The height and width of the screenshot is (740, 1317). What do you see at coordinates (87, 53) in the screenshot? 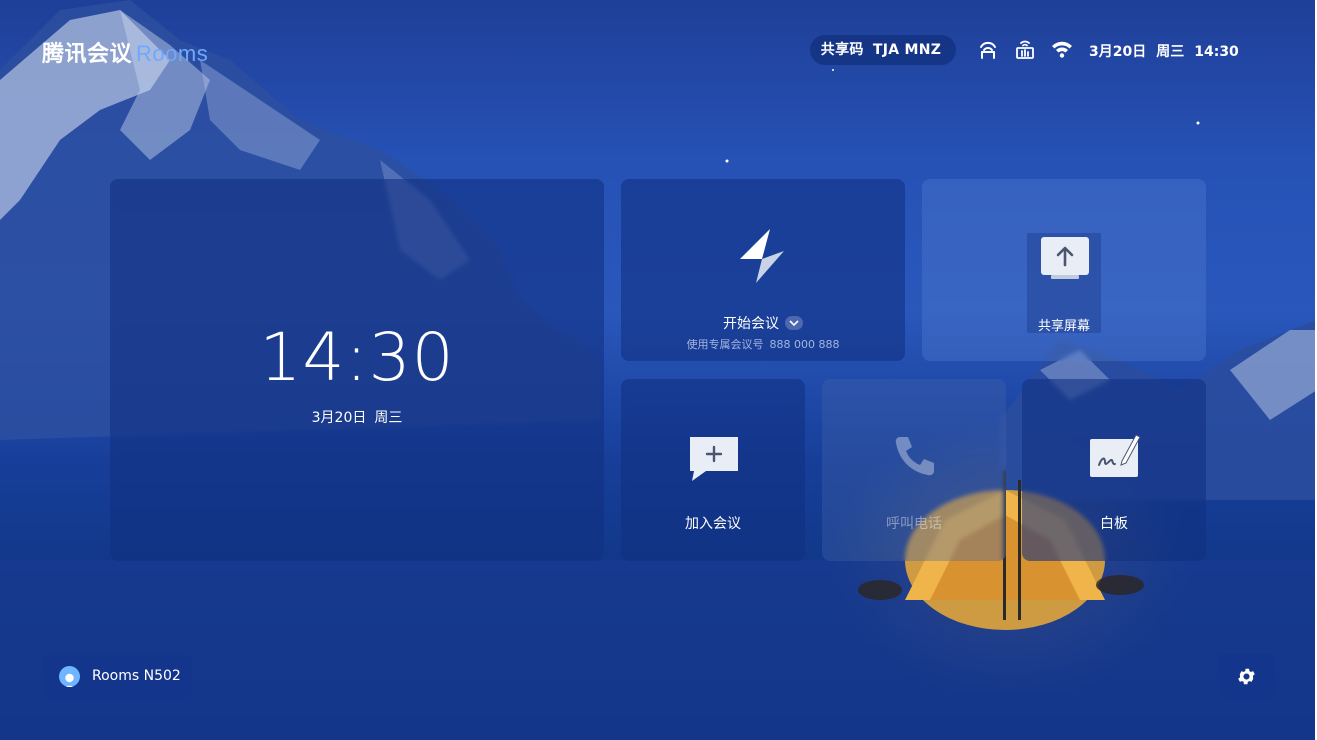
I see `brand-name: 腾讯会议` at bounding box center [87, 53].